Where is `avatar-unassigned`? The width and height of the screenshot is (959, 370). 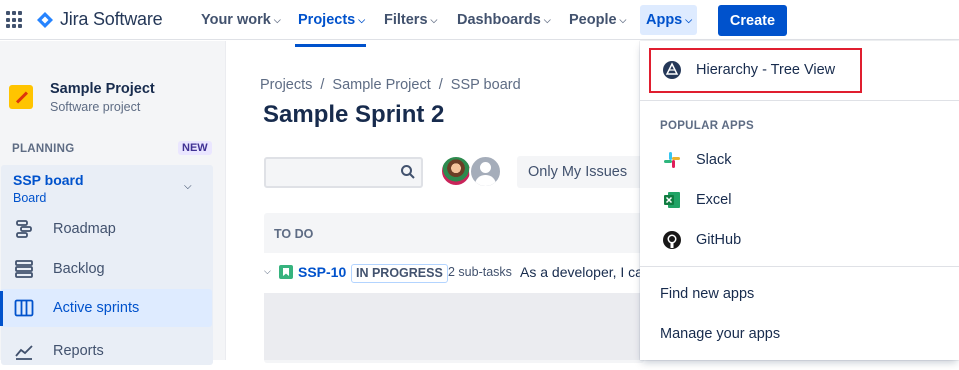 avatar-unassigned is located at coordinates (485, 171).